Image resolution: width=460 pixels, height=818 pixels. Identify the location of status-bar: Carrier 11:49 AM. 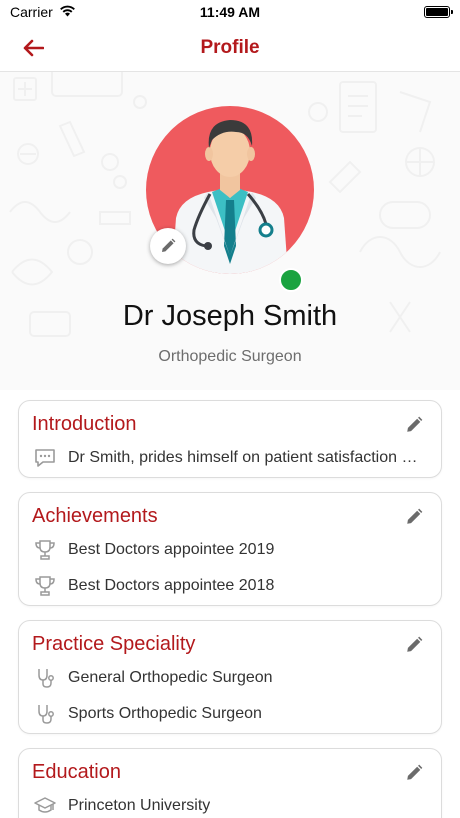
(230, 12).